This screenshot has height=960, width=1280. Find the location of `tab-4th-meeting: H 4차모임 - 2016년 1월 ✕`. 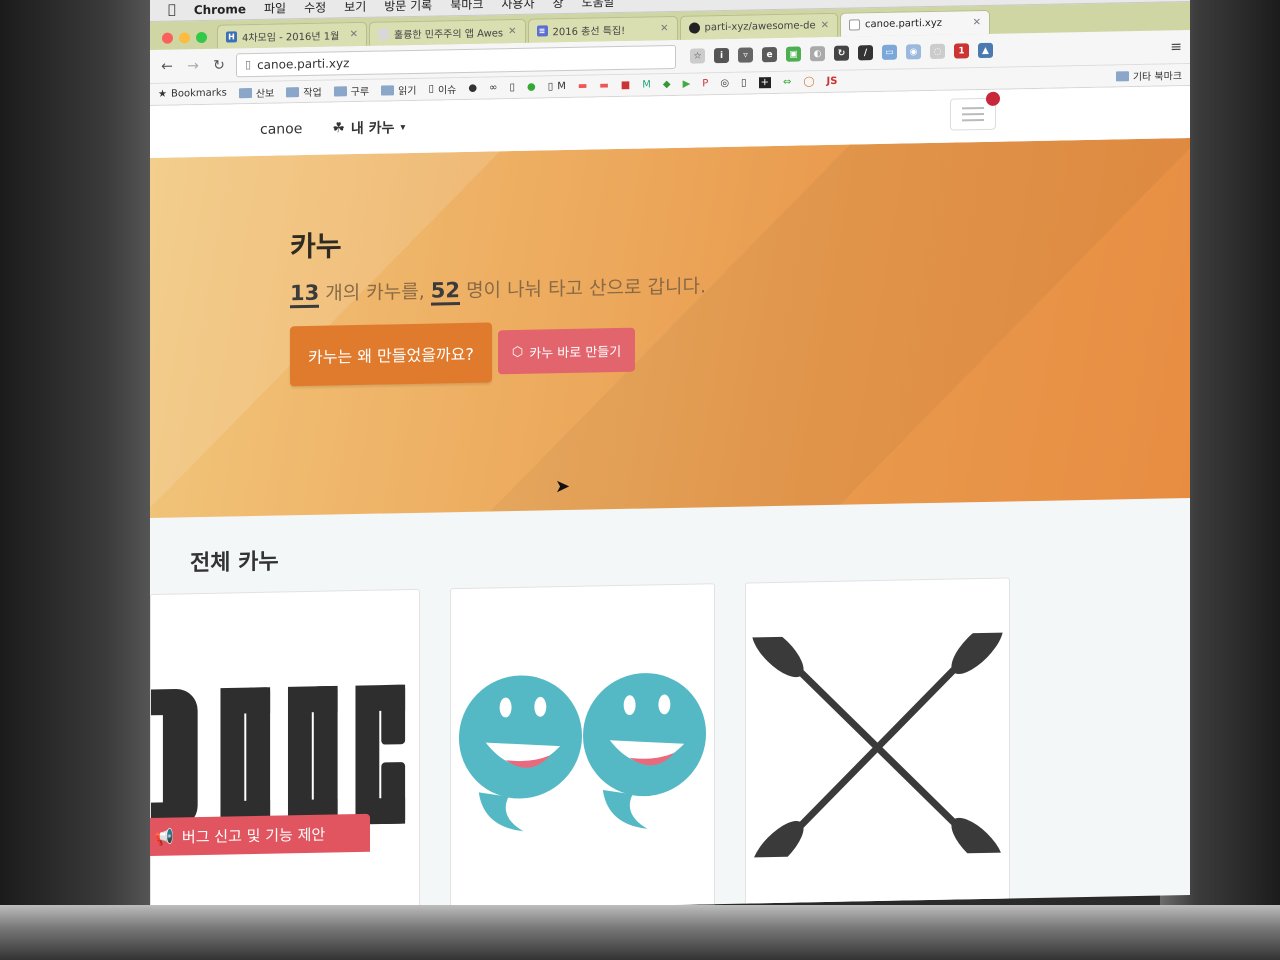

tab-4th-meeting: H 4차모임 - 2016년 1월 ✕ is located at coordinates (292, 35).